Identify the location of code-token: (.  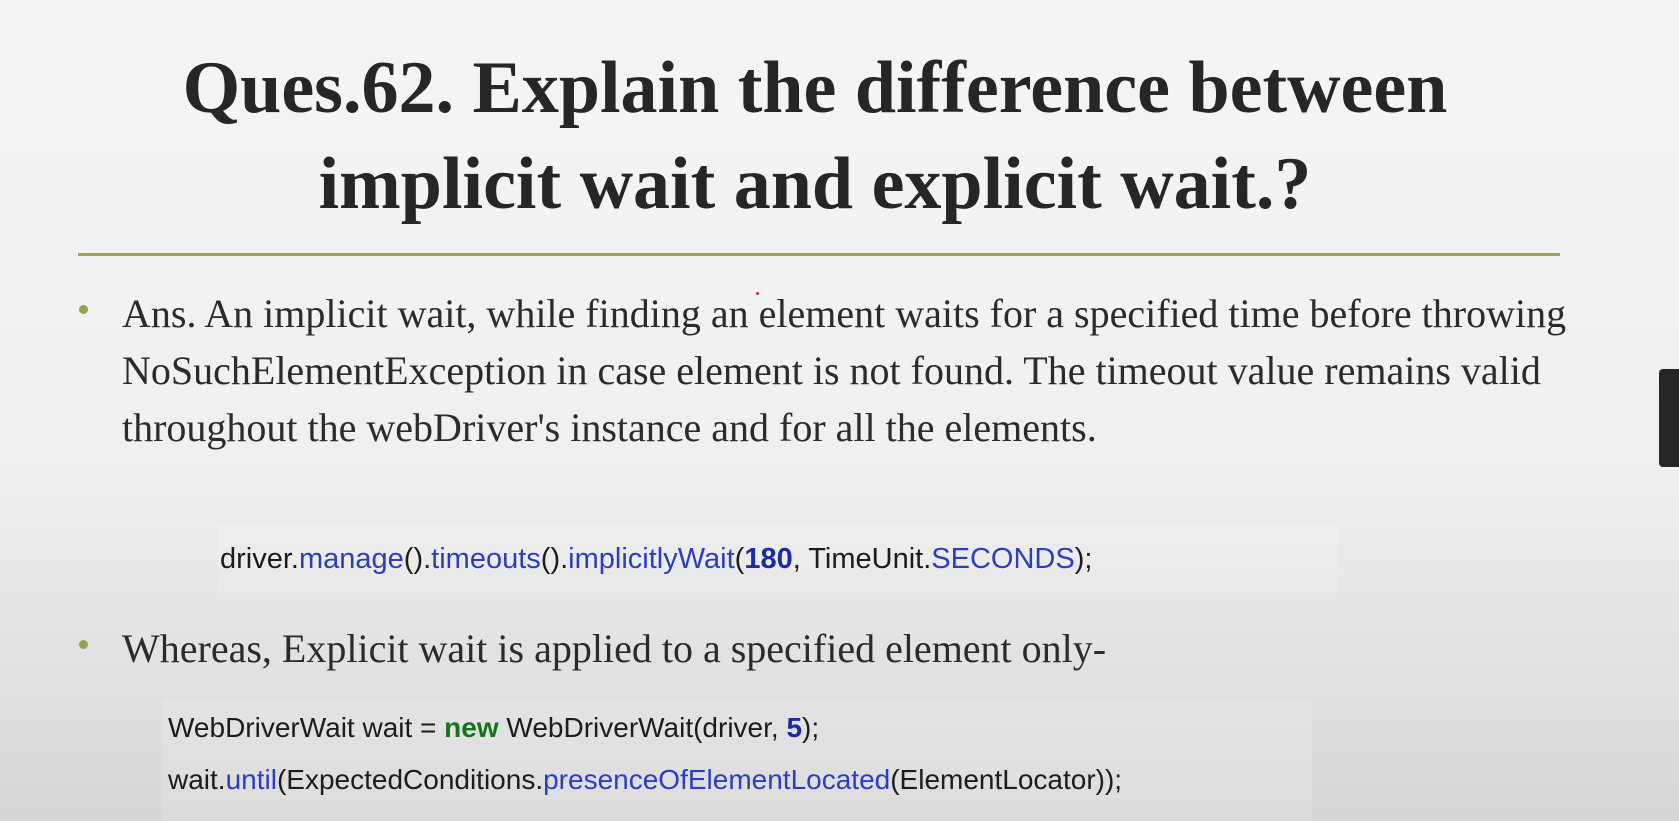
(739, 559).